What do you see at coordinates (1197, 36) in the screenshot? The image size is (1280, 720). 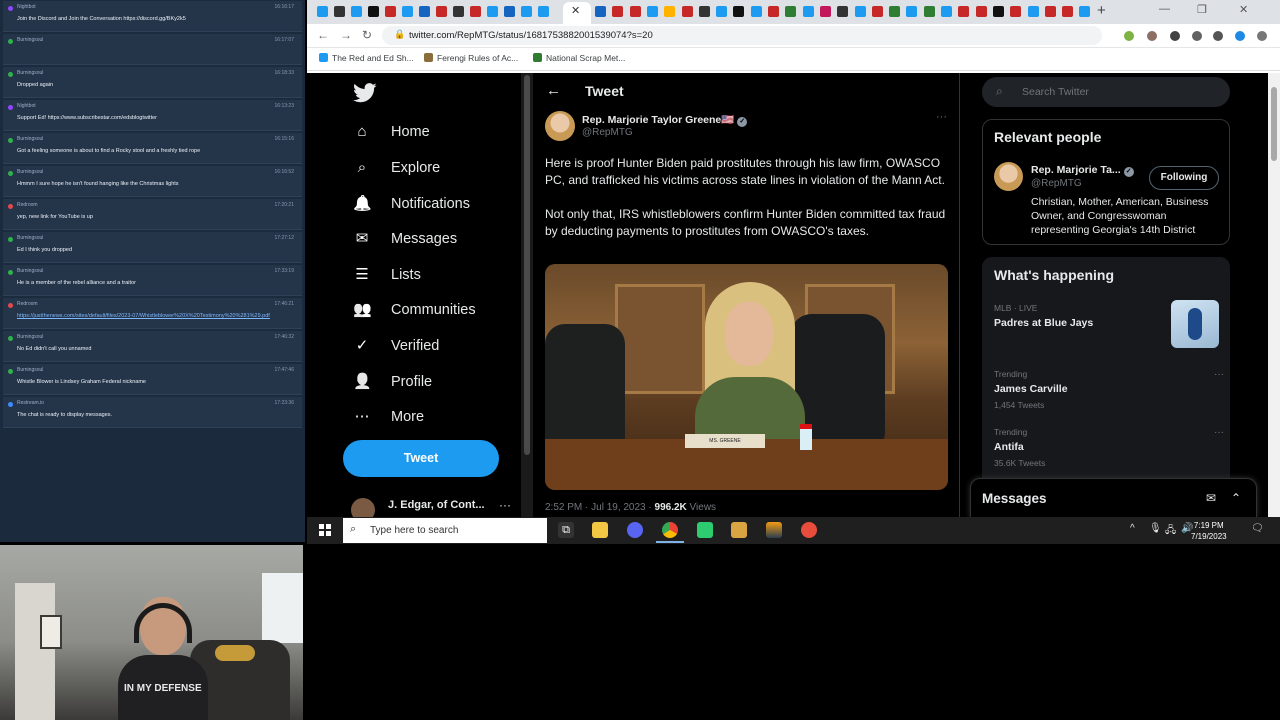 I see `download-icon` at bounding box center [1197, 36].